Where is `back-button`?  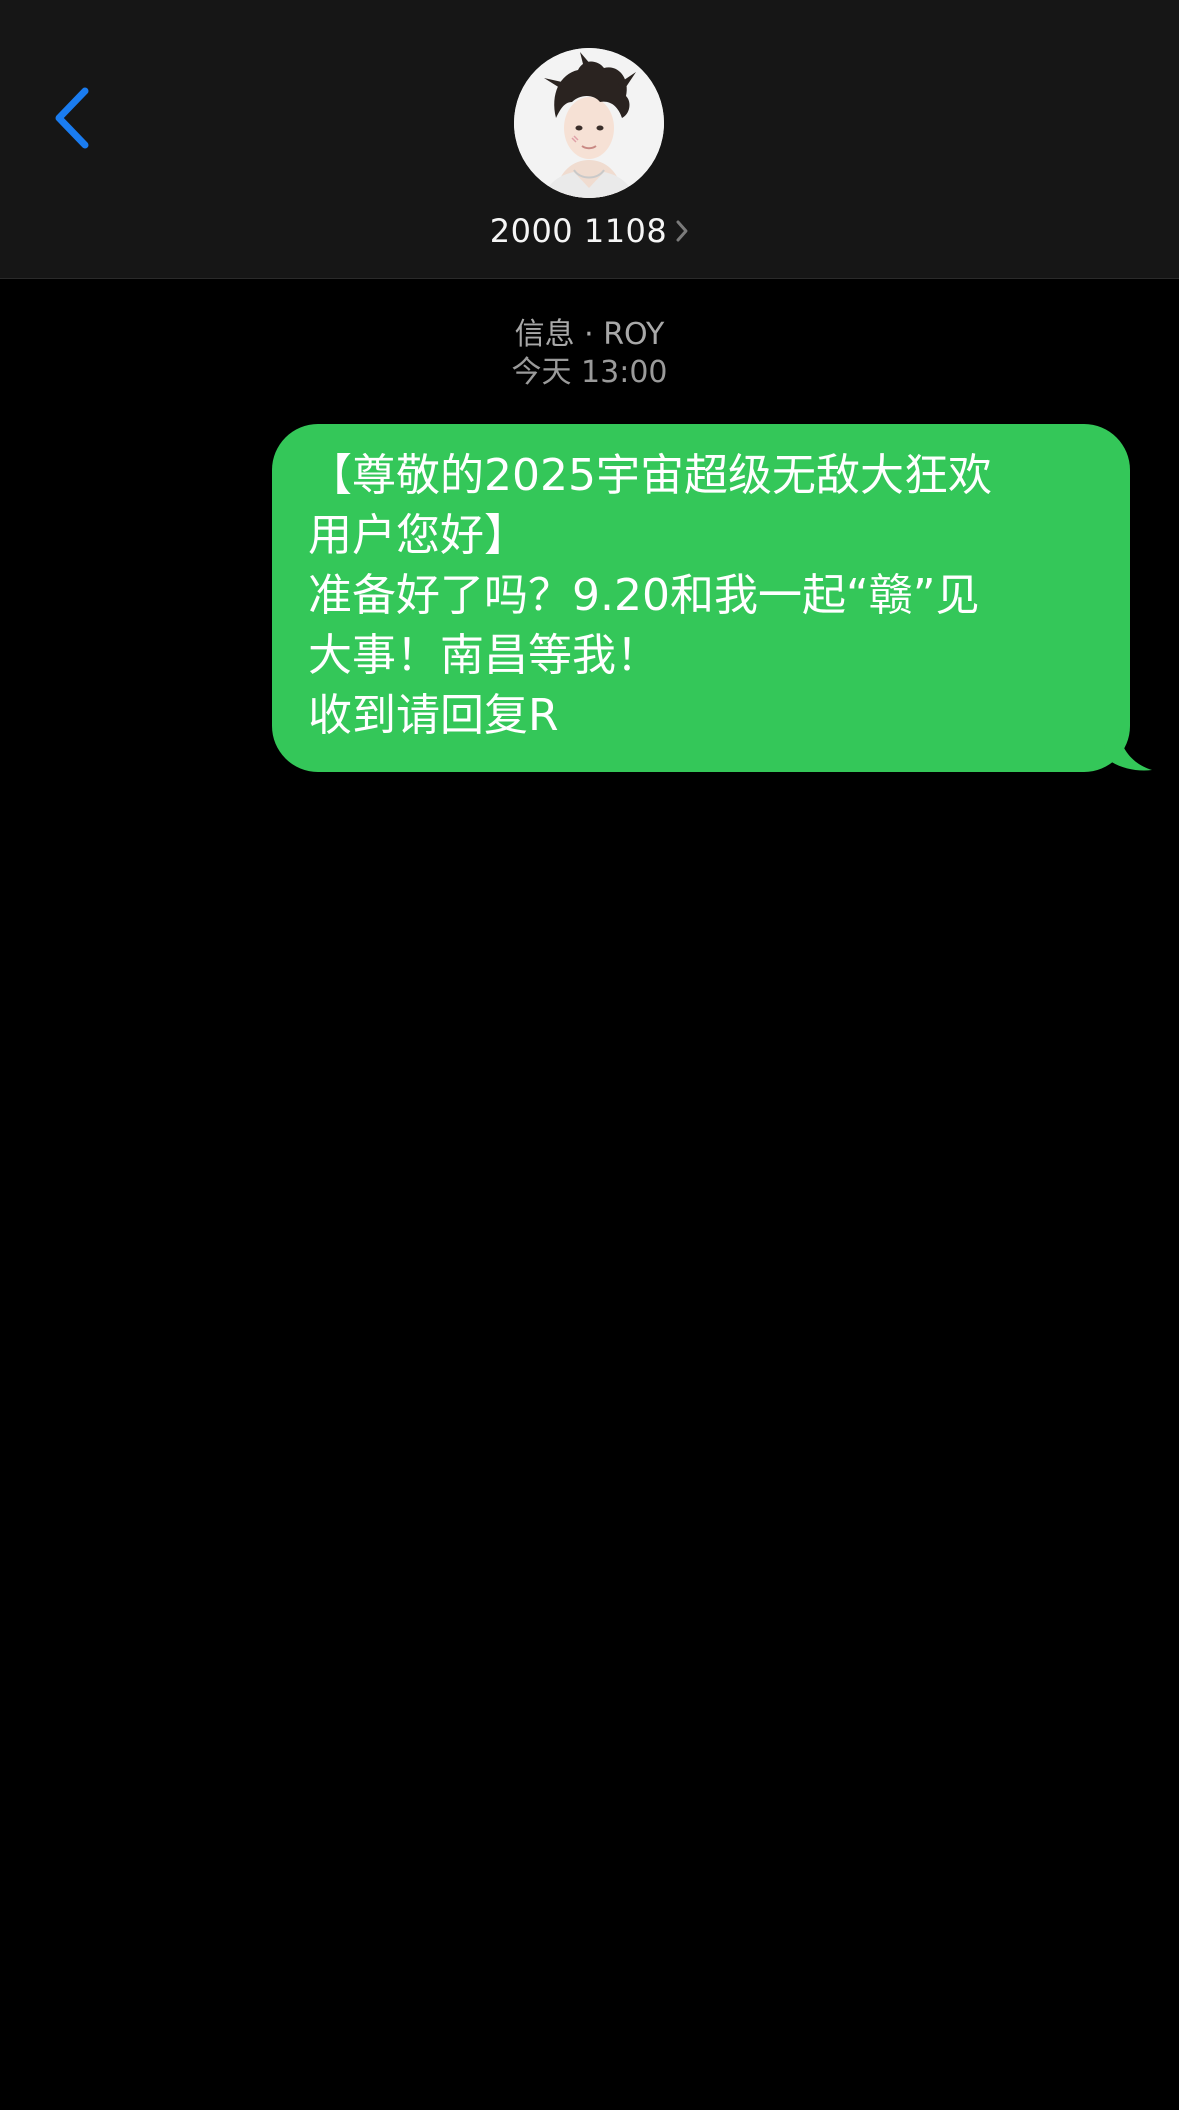 back-button is located at coordinates (71, 118).